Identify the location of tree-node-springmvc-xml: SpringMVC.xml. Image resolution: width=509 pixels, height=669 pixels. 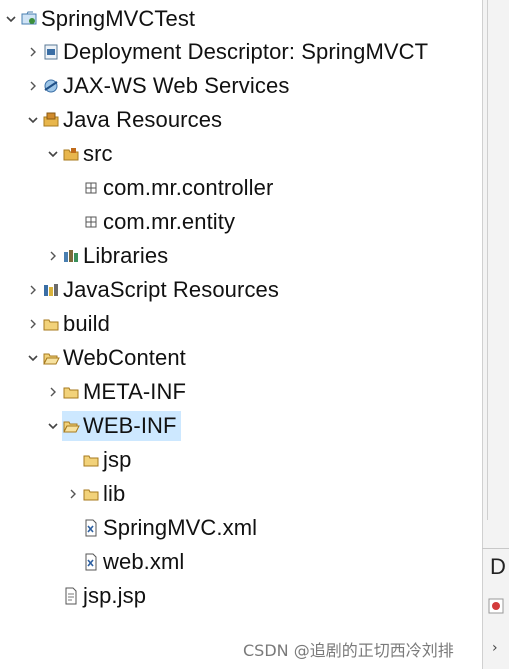
(162, 528).